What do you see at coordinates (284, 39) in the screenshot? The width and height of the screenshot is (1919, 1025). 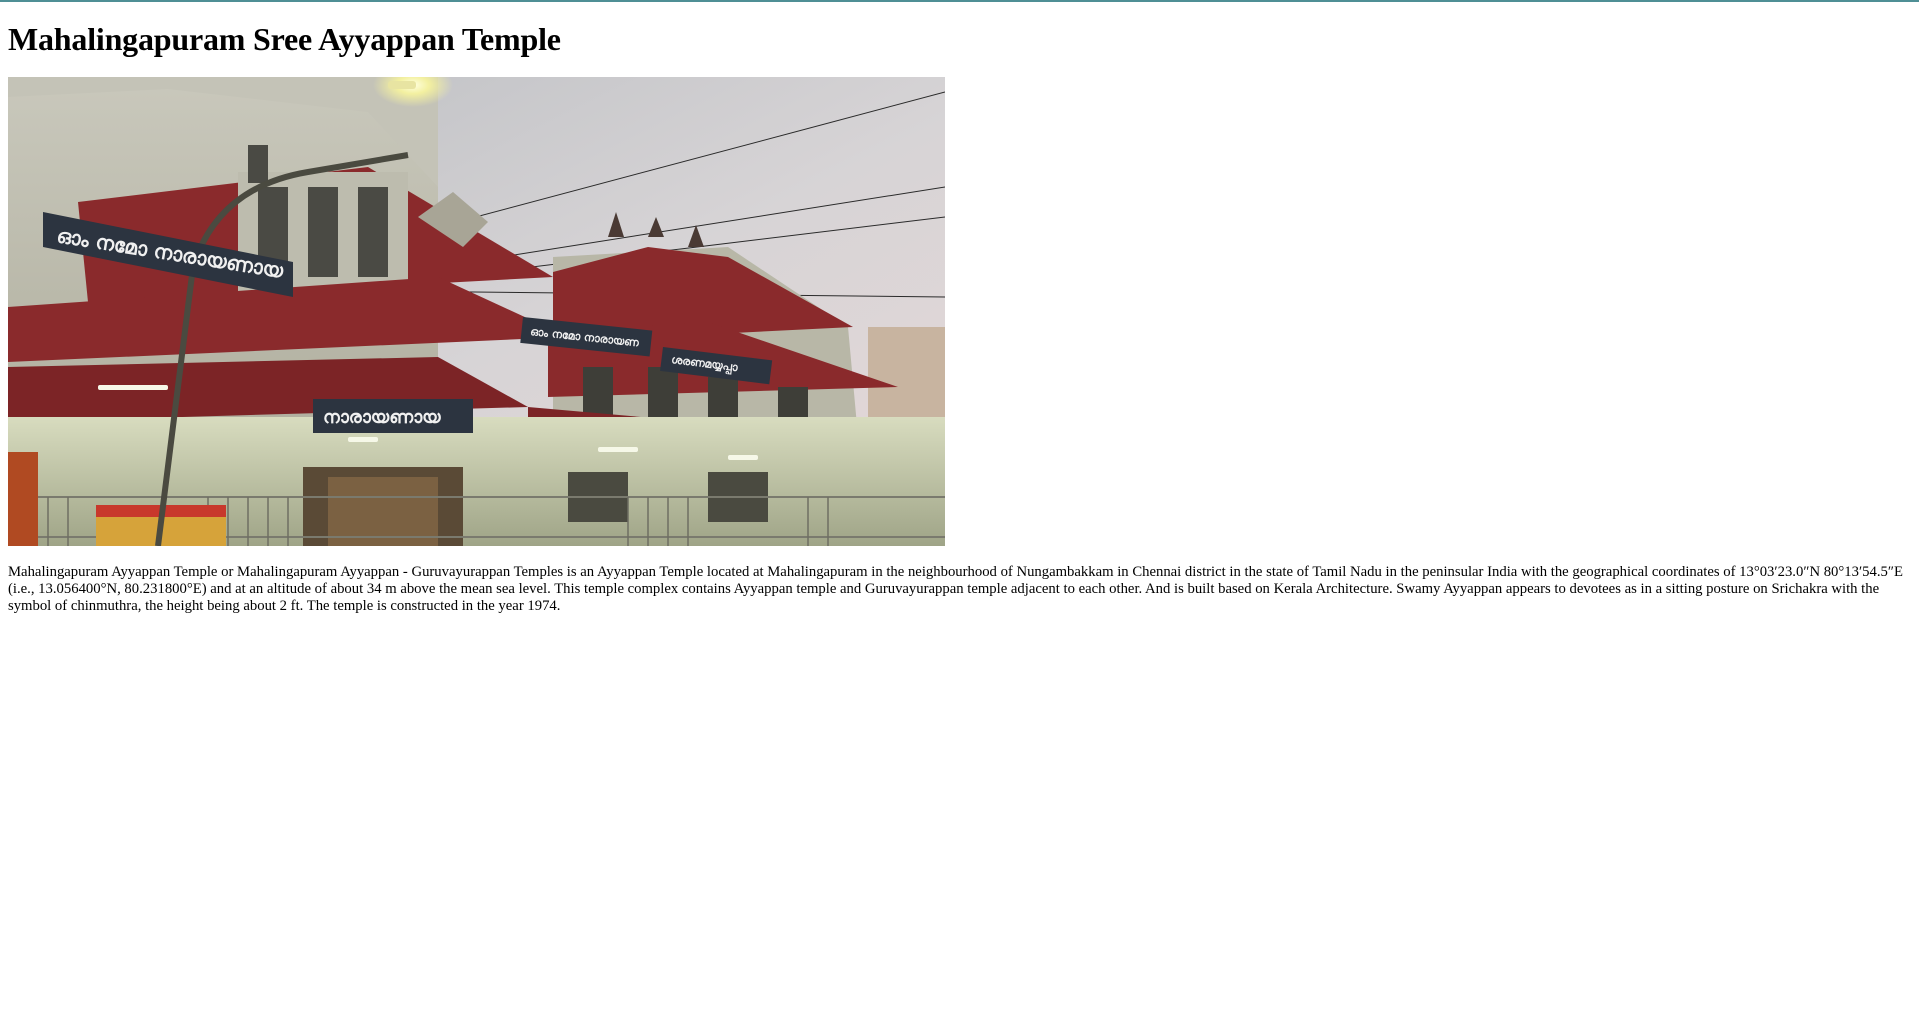 I see `page-title: Mahalingapuram Sree Ayyappan Temple` at bounding box center [284, 39].